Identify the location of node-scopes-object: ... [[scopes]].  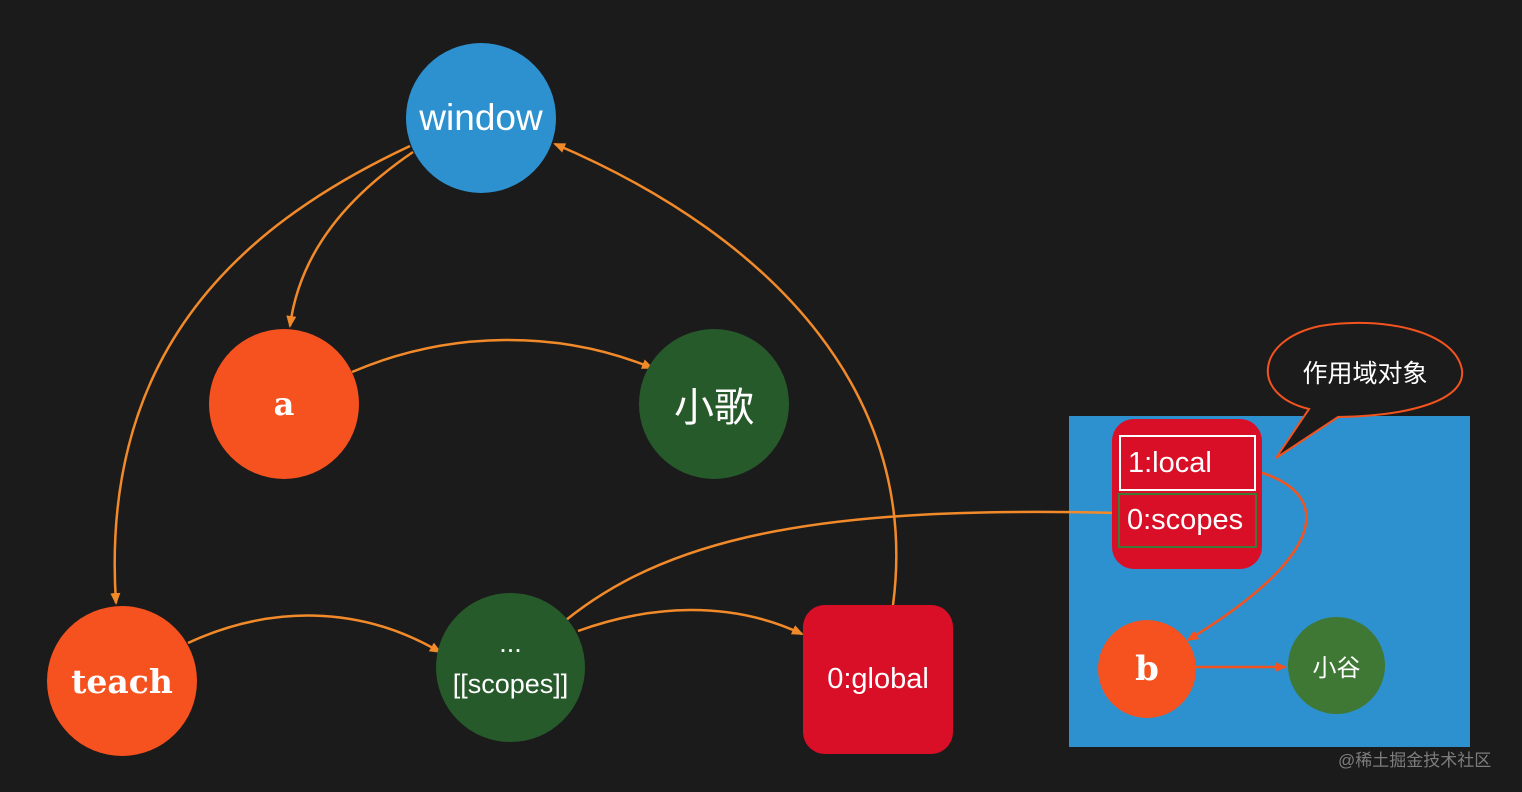
(510, 667).